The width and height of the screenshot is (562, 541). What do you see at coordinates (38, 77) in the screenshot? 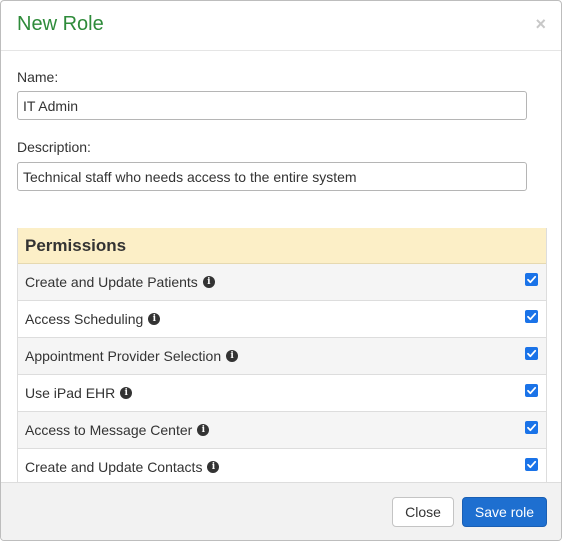
I see `name-label: Name:` at bounding box center [38, 77].